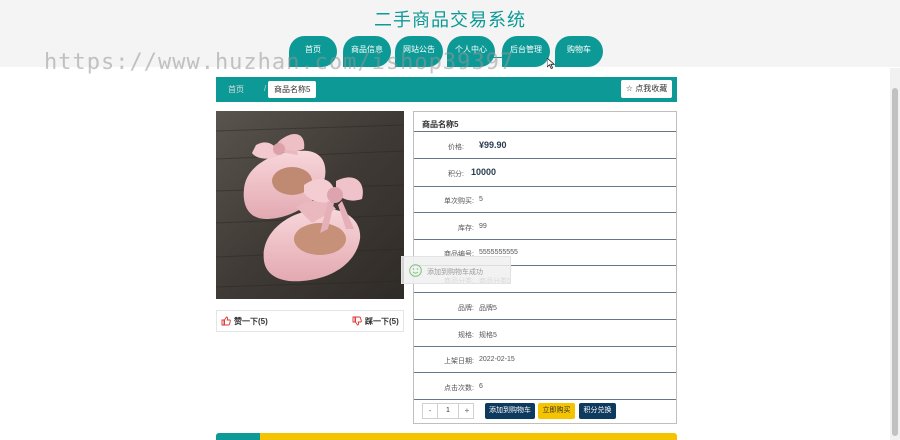 Image resolution: width=900 pixels, height=440 pixels. Describe the element at coordinates (466, 335) in the screenshot. I see `field-label-spec: 规格:` at that location.